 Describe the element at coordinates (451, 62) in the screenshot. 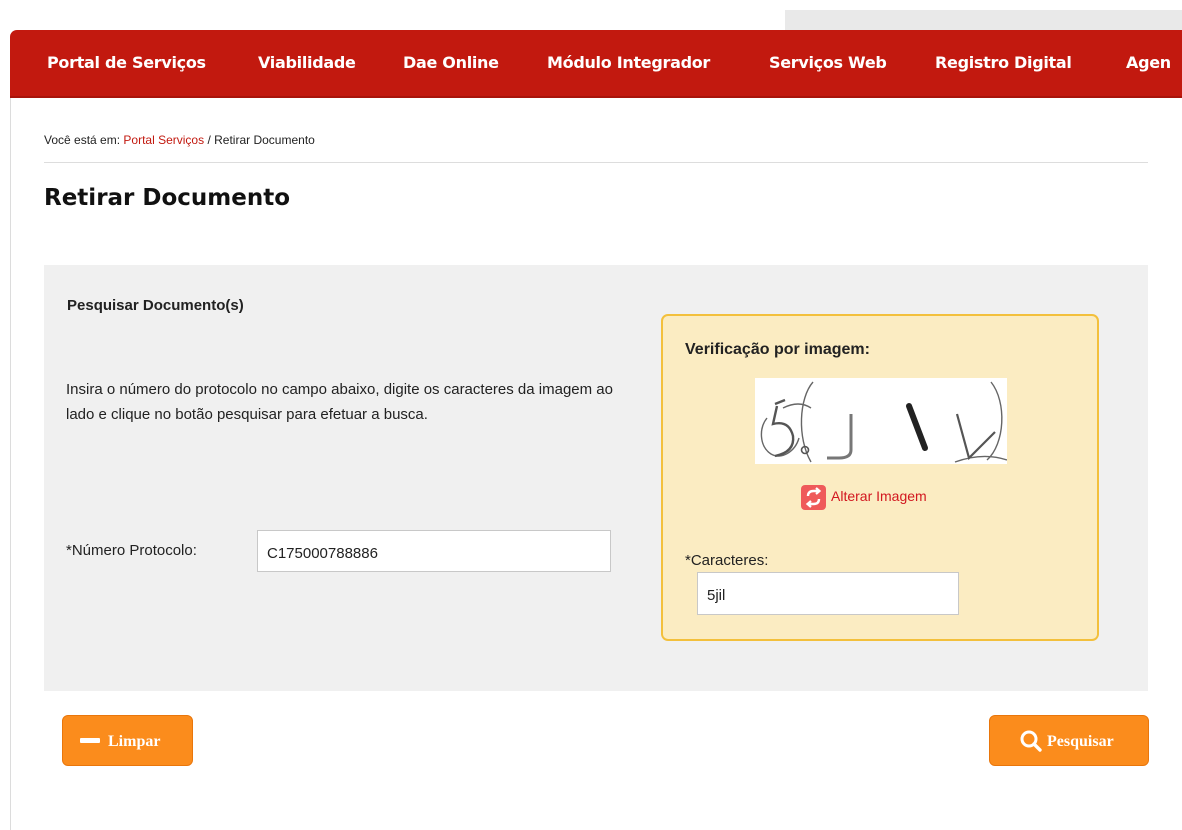

I see `nav-item-dae-online: Dae Online` at that location.